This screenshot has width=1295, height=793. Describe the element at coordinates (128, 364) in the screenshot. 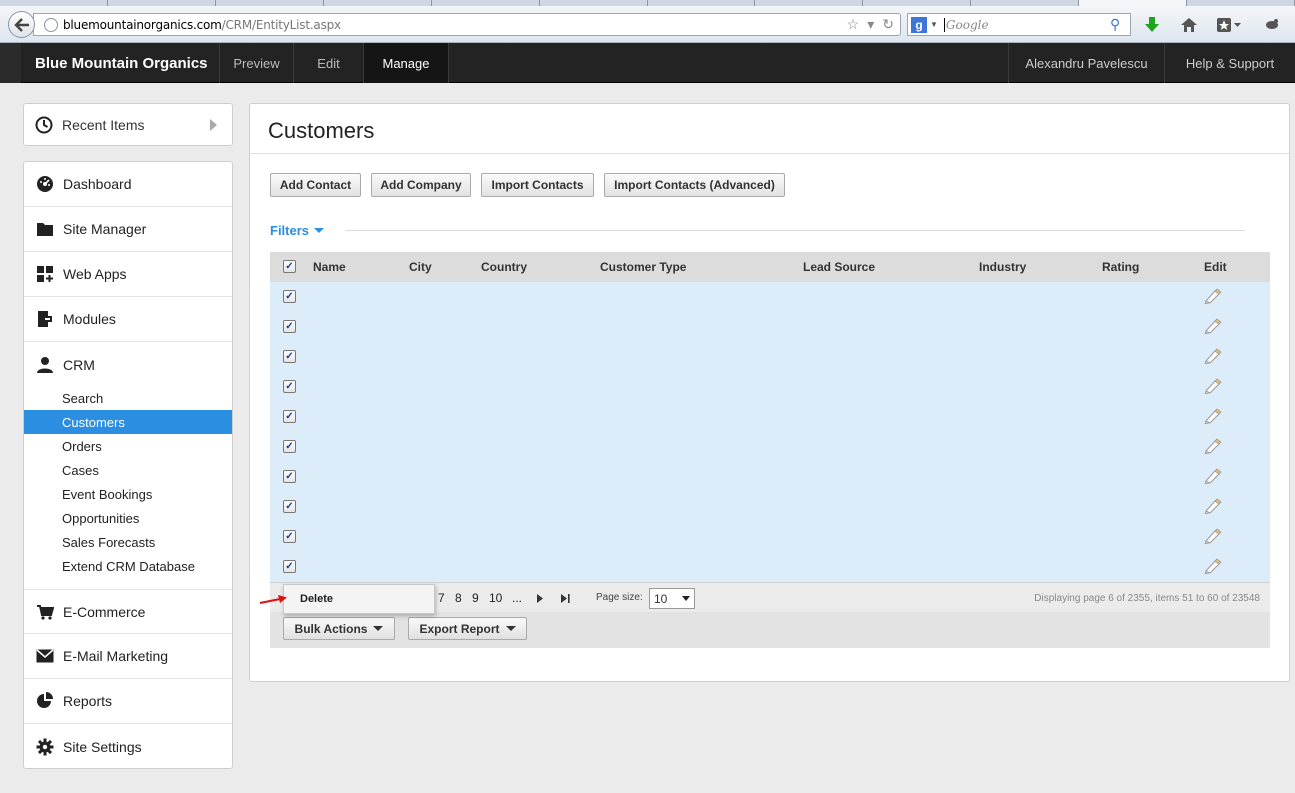

I see `sidebar-item-crm: CRM` at that location.